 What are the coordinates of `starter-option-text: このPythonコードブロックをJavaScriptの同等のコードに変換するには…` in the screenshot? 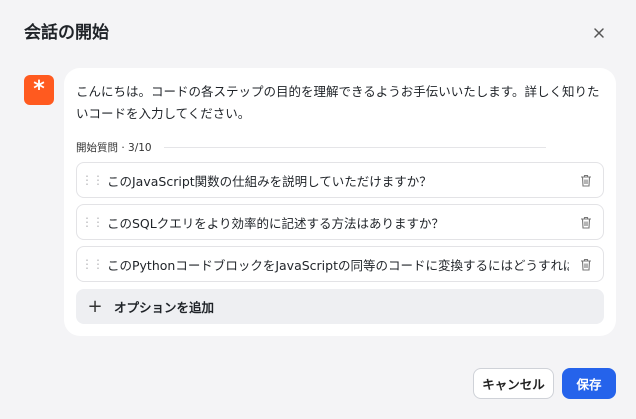 It's located at (338, 264).